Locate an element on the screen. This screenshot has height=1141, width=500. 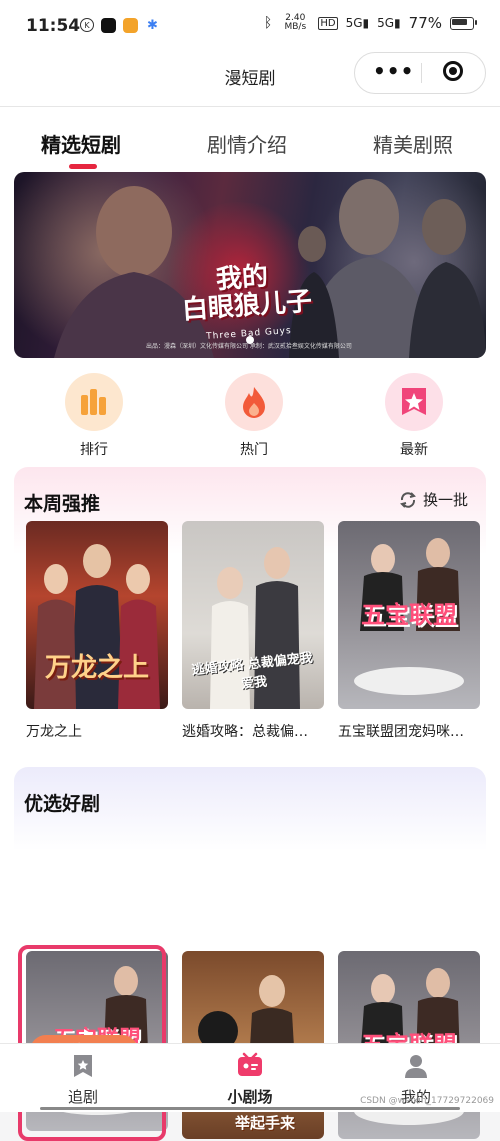
quick-link-latest: 最新 is located at coordinates (414, 416).